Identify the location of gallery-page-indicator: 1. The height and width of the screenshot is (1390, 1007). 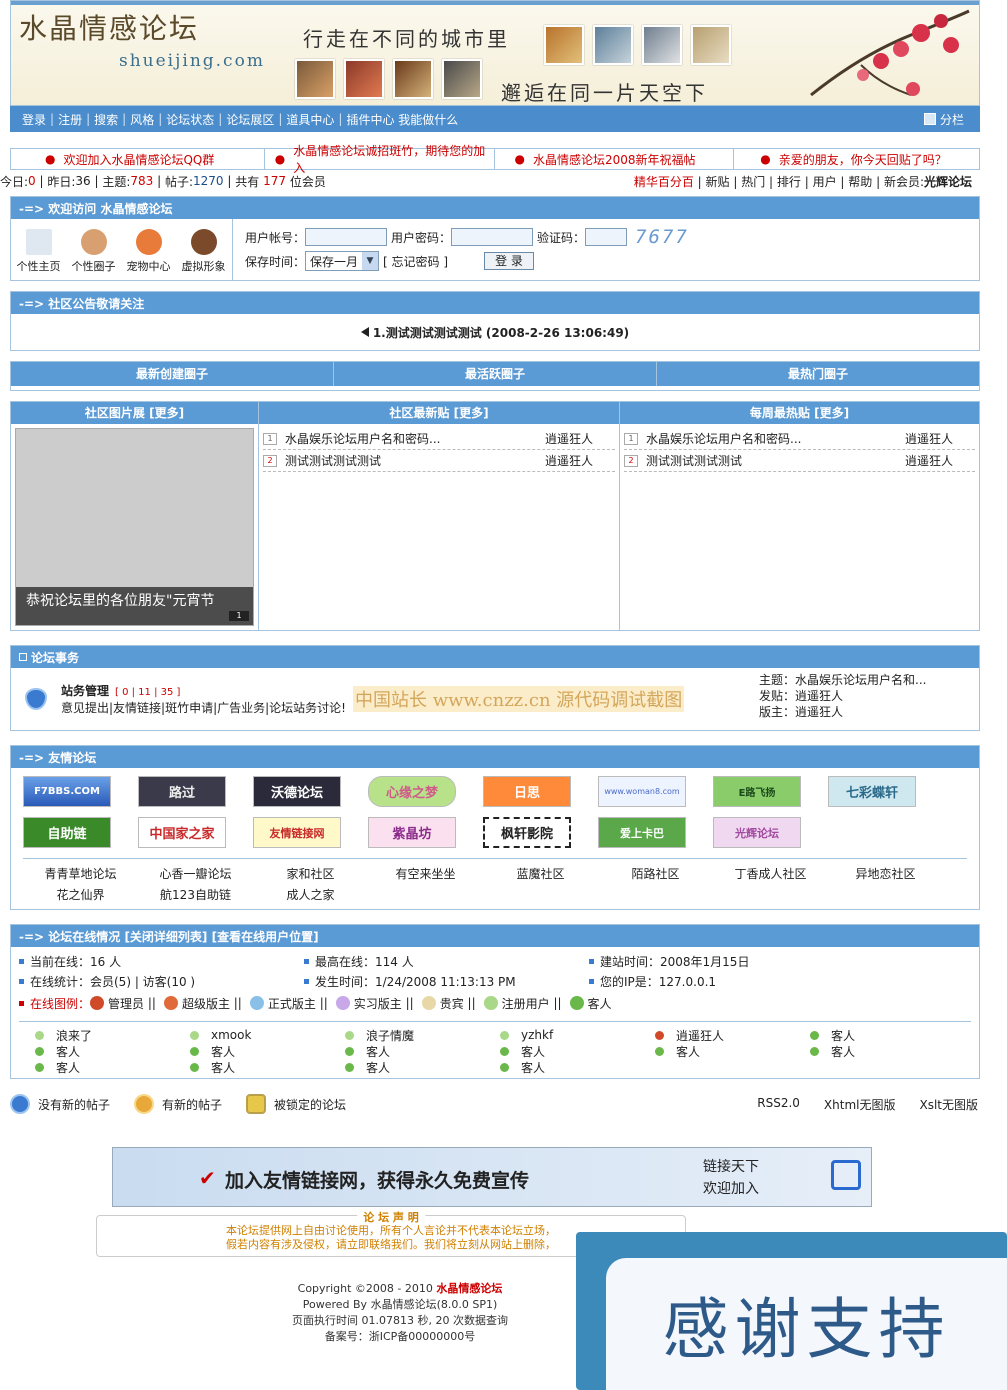
(239, 616).